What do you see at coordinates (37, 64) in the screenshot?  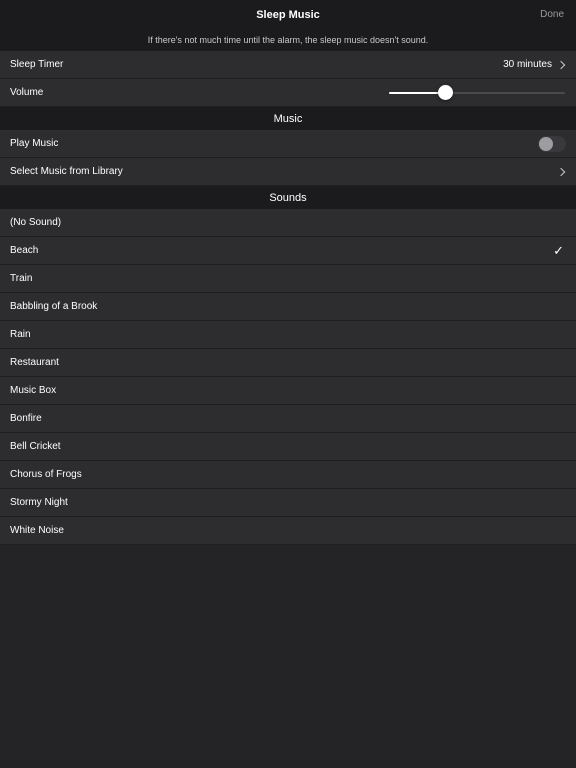 I see `sleep-timer-label: Sleep Timer` at bounding box center [37, 64].